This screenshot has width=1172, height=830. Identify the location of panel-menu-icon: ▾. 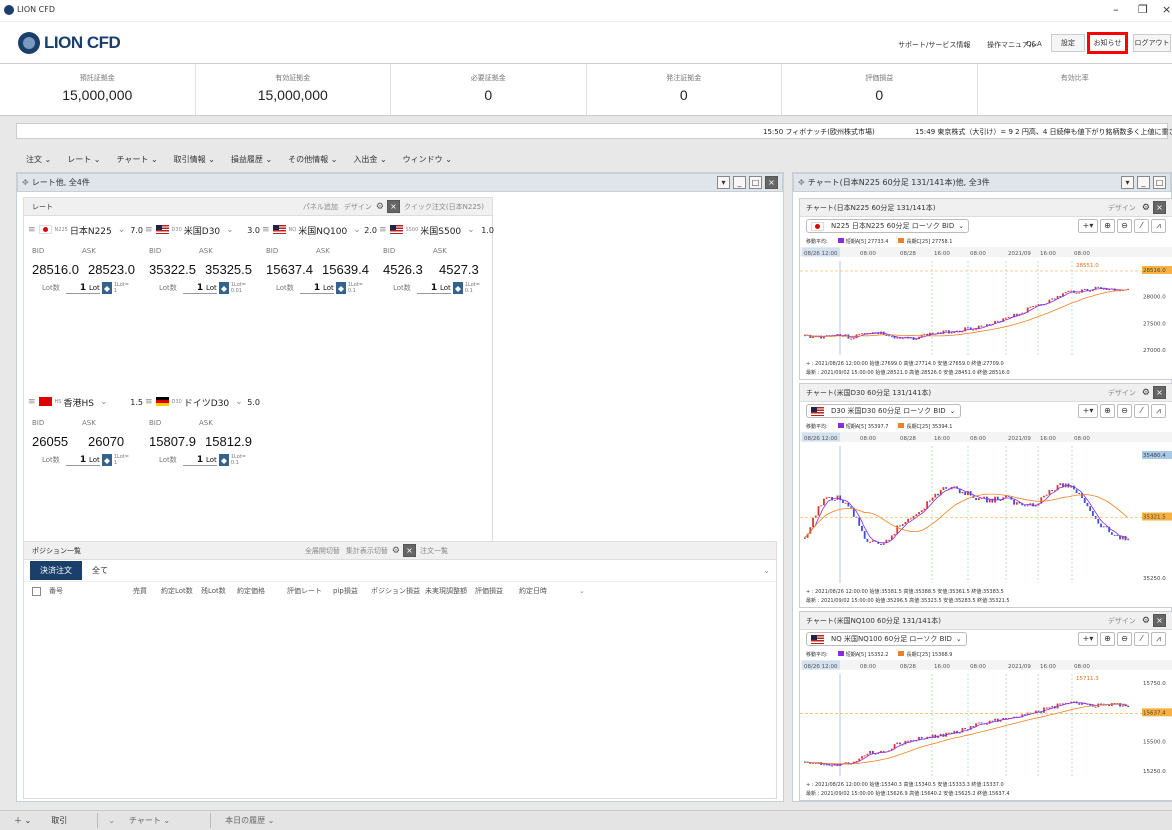
(723, 182).